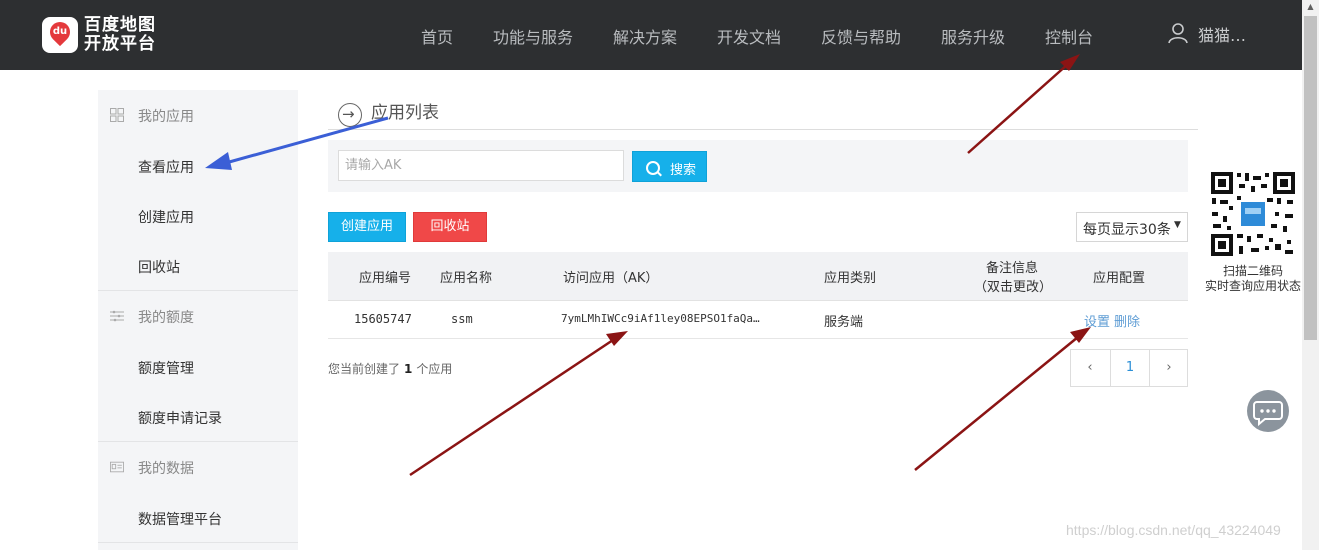 This screenshot has height=550, width=1319. What do you see at coordinates (166, 167) in the screenshot?
I see `sidebar-item-view-apps: 查看应用` at bounding box center [166, 167].